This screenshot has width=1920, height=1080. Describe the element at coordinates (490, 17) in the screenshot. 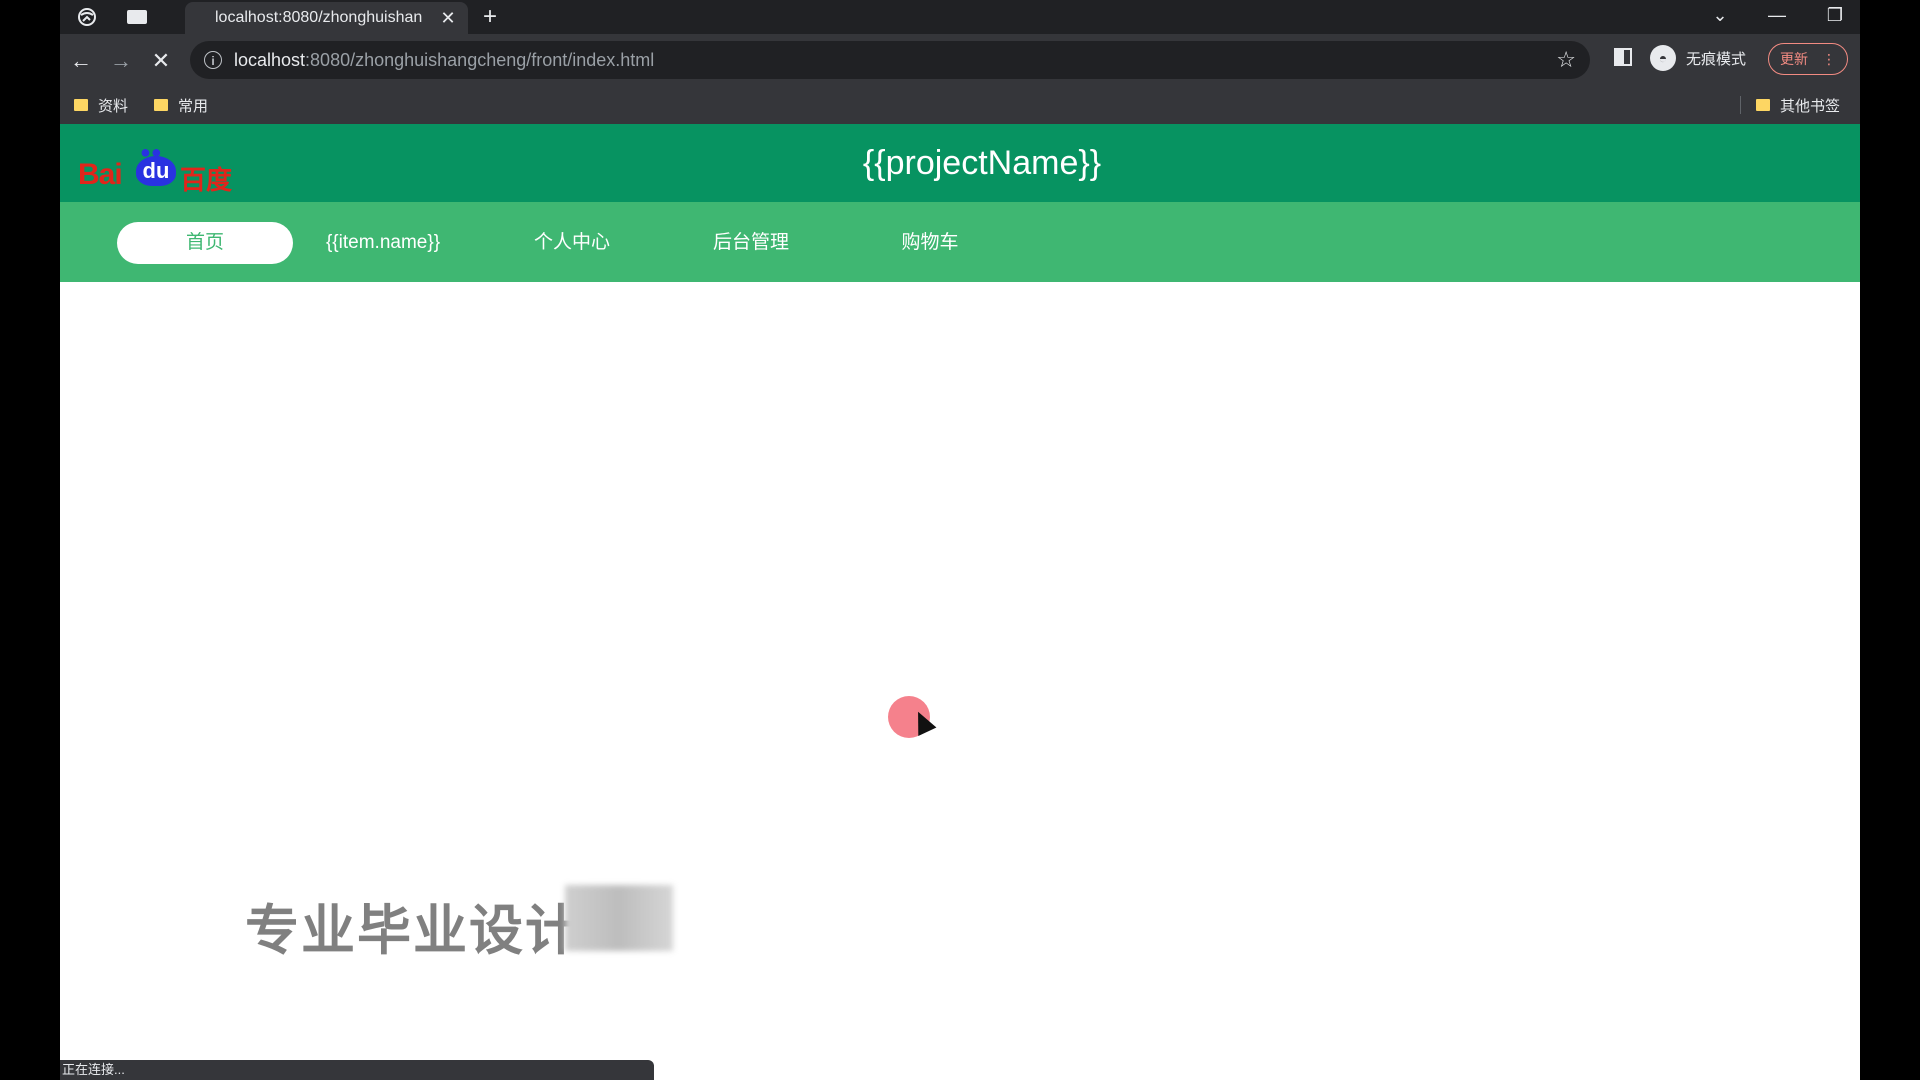

I see `new-tab-button: +` at that location.